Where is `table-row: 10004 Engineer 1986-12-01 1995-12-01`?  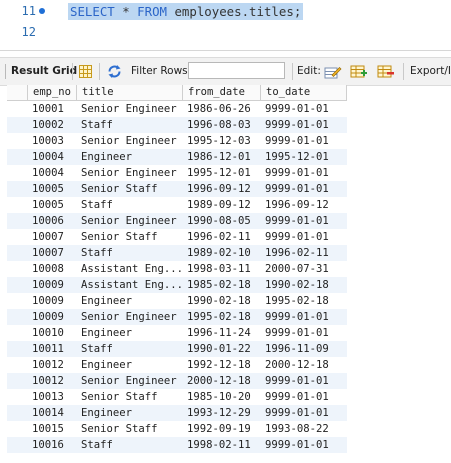
table-row: 10004 Engineer 1986-12-01 1995-12-01 is located at coordinates (177, 157).